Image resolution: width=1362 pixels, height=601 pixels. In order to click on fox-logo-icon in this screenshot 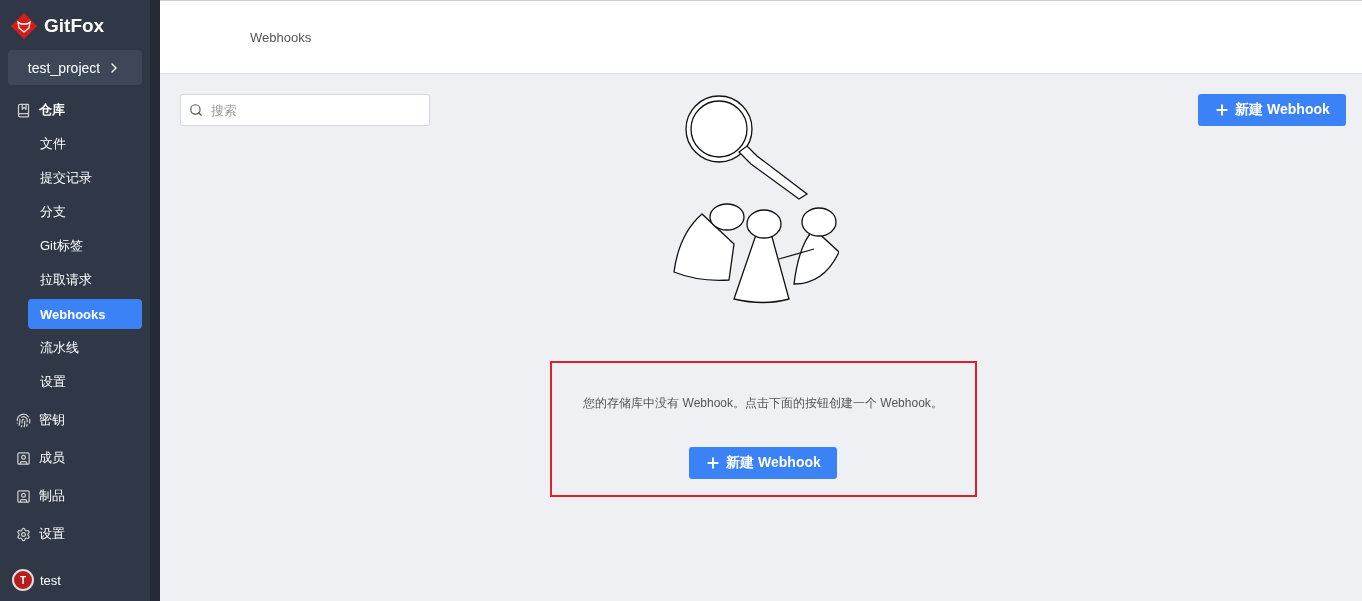, I will do `click(24, 26)`.